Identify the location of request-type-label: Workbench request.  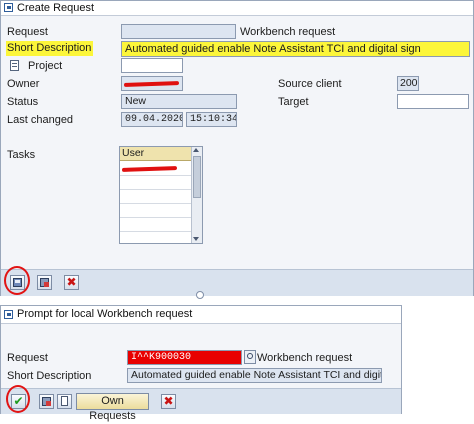
(288, 32).